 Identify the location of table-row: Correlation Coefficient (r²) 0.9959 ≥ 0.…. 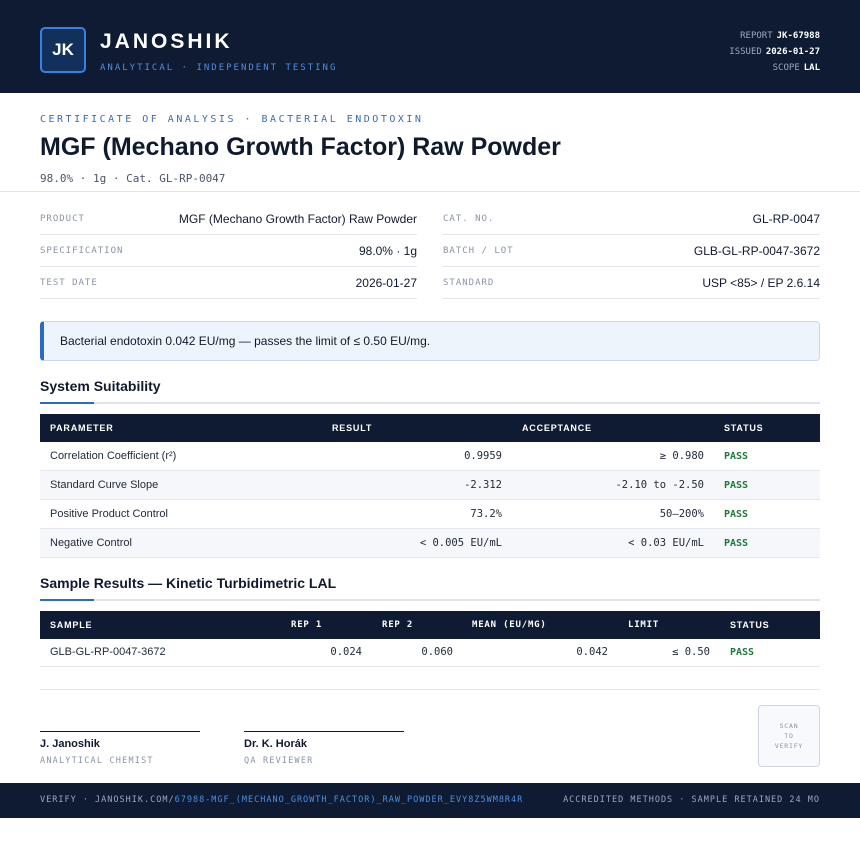
(430, 456).